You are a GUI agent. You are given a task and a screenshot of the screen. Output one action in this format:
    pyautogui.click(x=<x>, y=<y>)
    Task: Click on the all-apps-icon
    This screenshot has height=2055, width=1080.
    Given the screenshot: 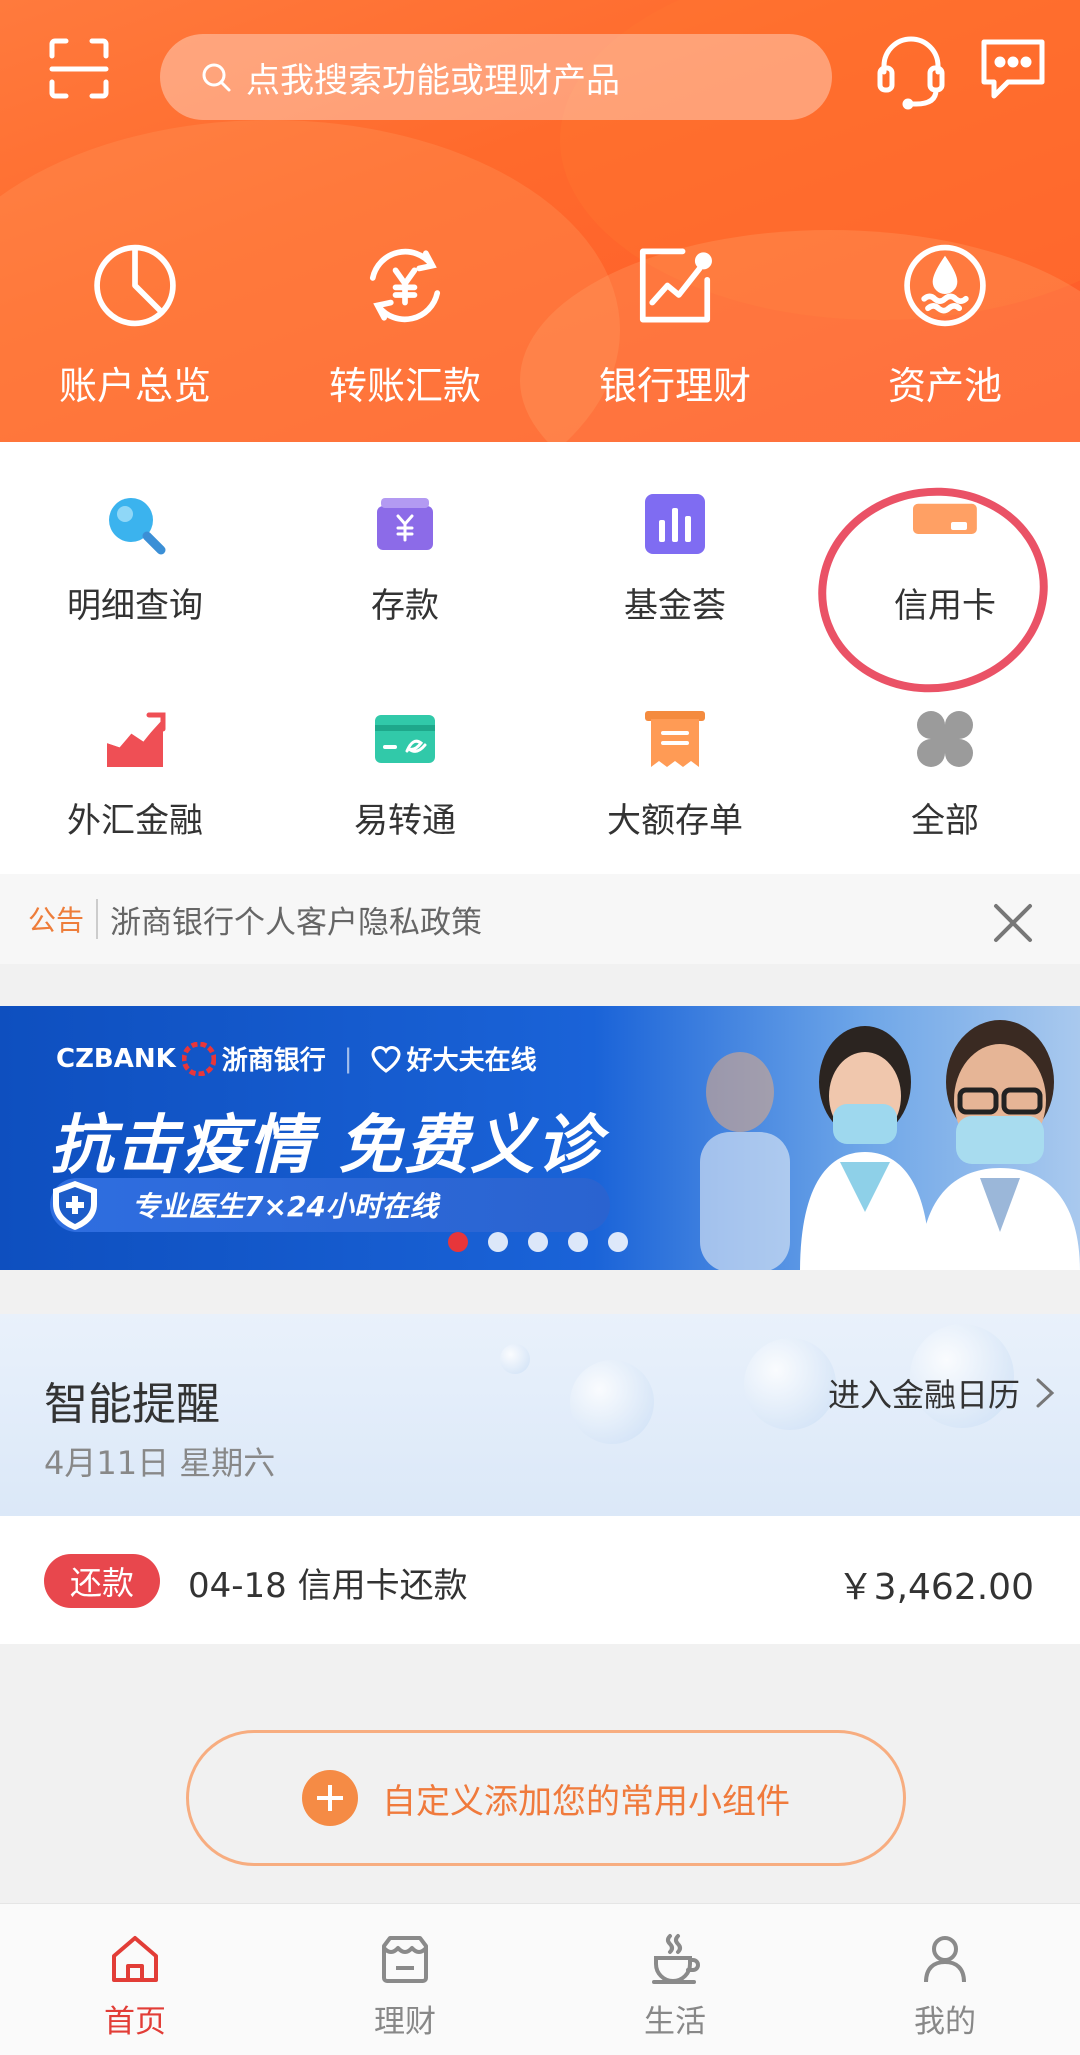 What is the action you would take?
    pyautogui.click(x=945, y=739)
    